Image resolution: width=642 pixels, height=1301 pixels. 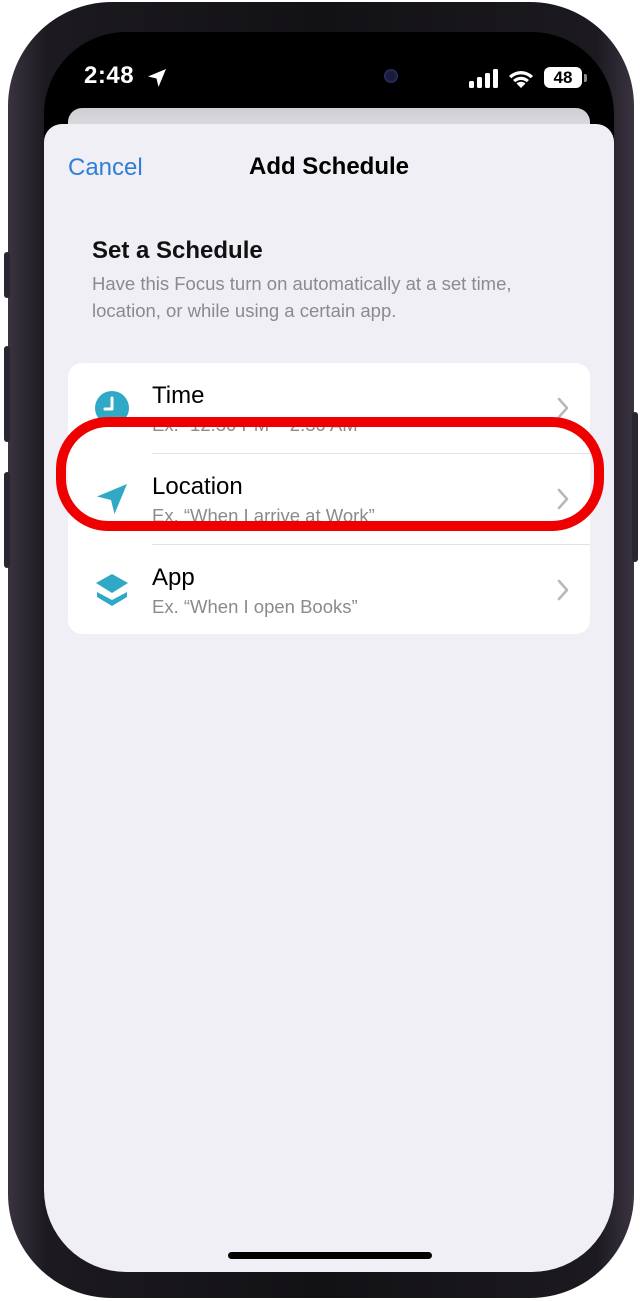 I want to click on option-title: App, so click(x=173, y=577).